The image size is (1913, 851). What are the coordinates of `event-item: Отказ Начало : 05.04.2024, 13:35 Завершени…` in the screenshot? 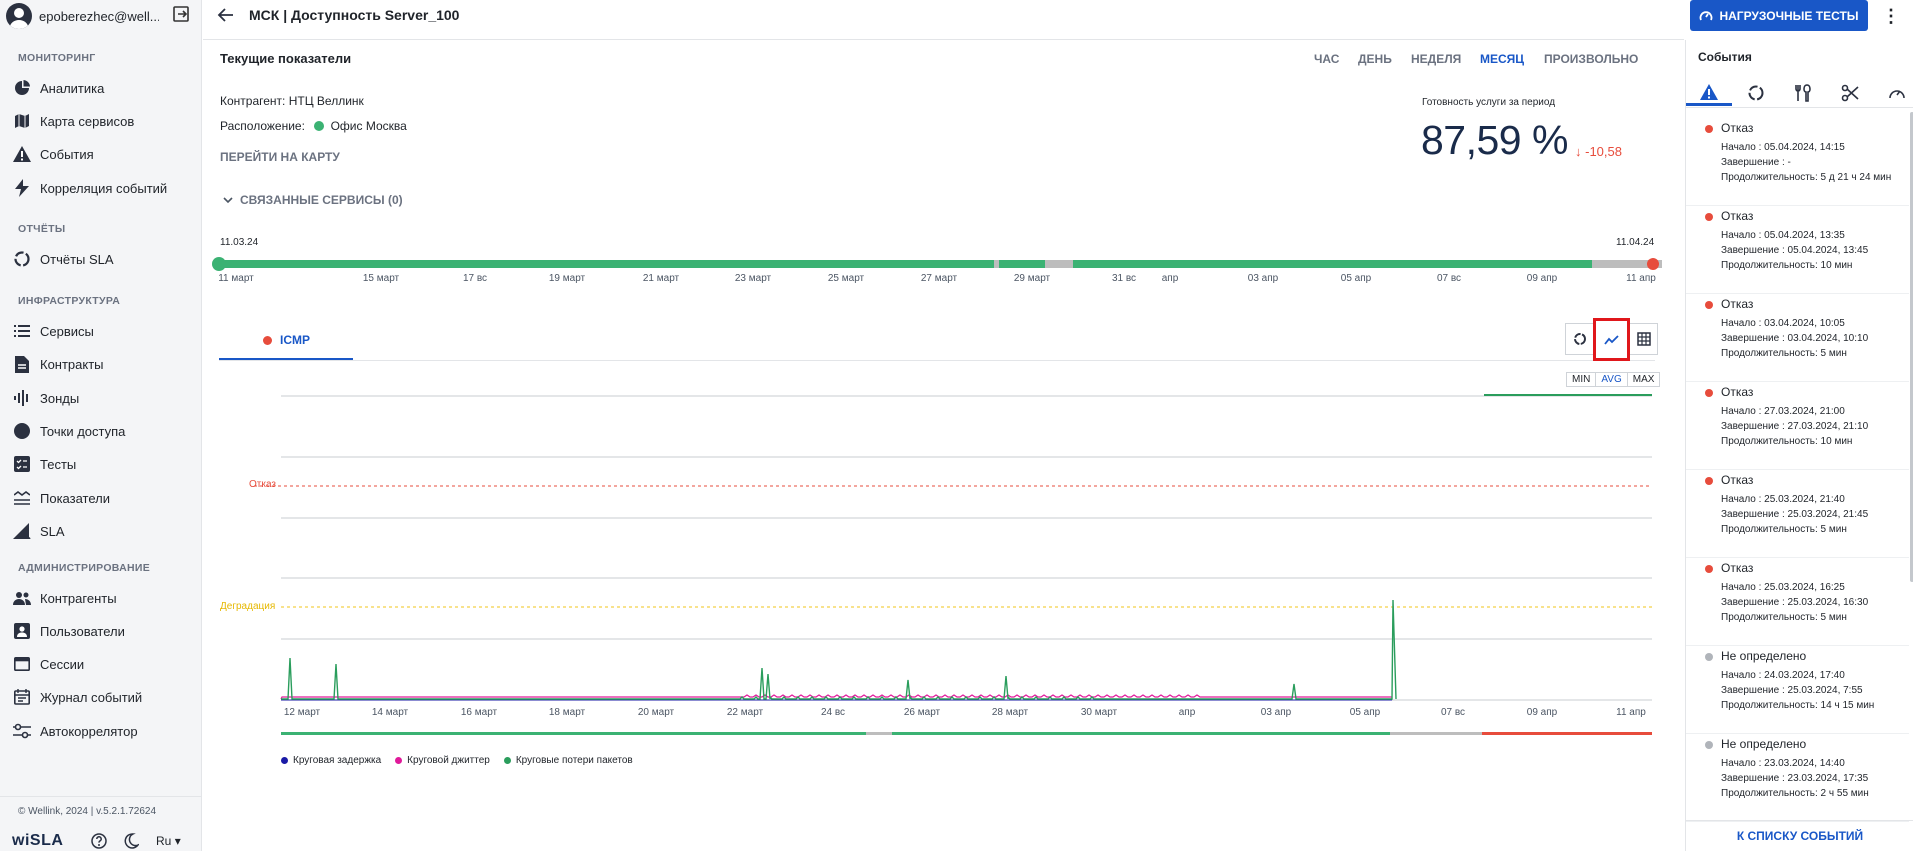 It's located at (1797, 250).